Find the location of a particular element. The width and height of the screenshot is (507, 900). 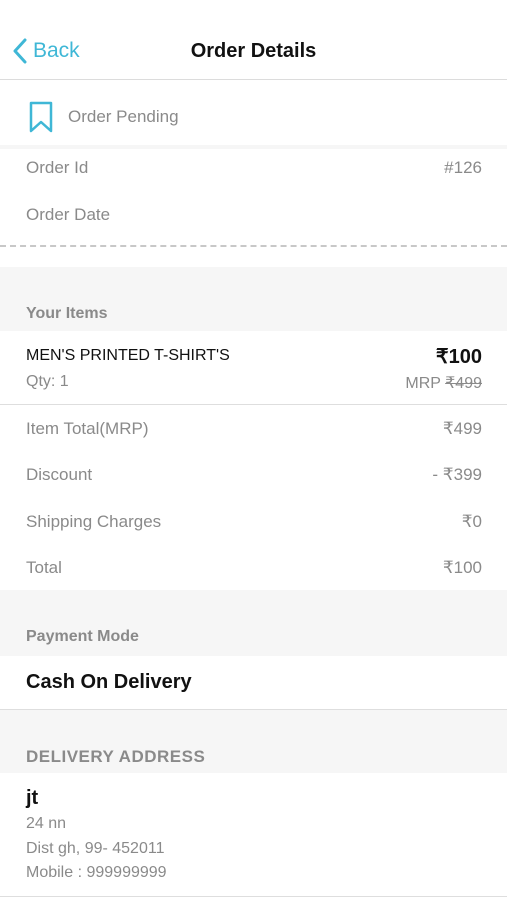

delivery-address-heading: DELIVERY ADDRESS is located at coordinates (116, 756).